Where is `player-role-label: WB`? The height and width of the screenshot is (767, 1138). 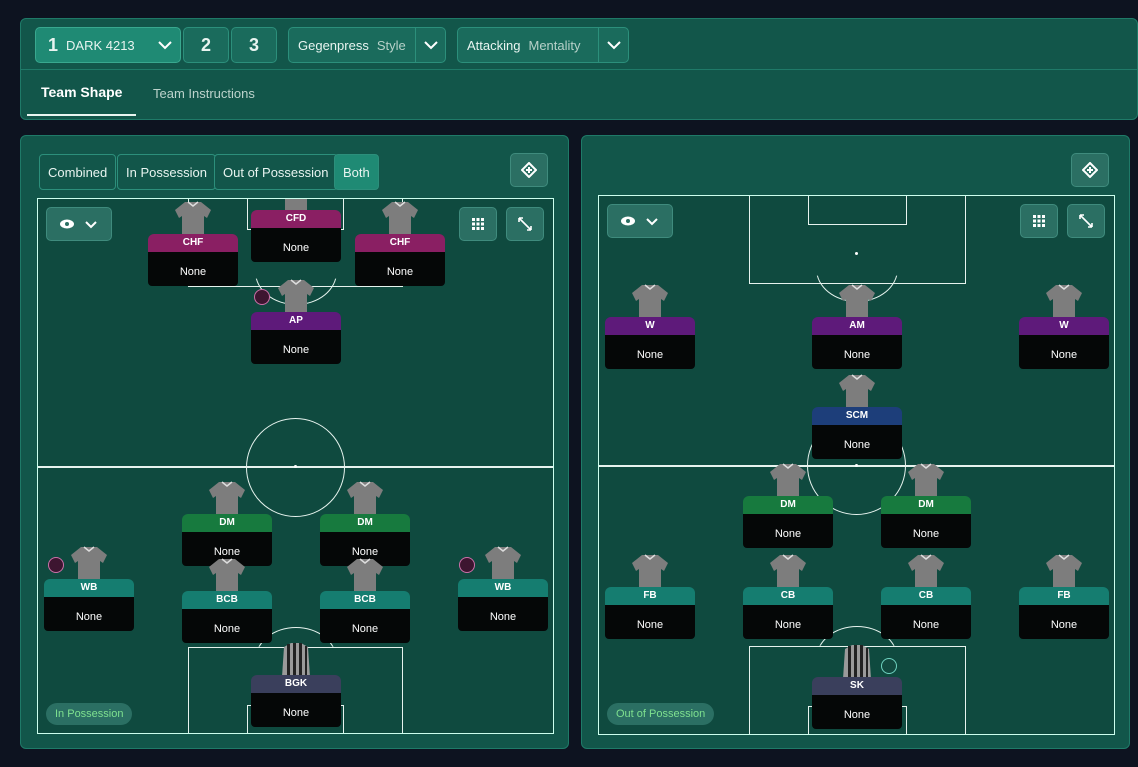
player-role-label: WB is located at coordinates (503, 588).